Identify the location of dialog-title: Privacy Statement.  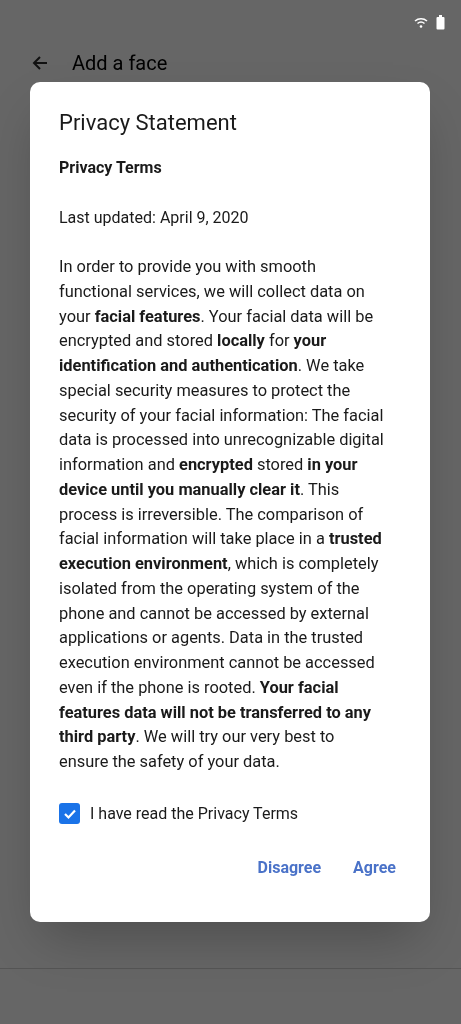
(148, 123).